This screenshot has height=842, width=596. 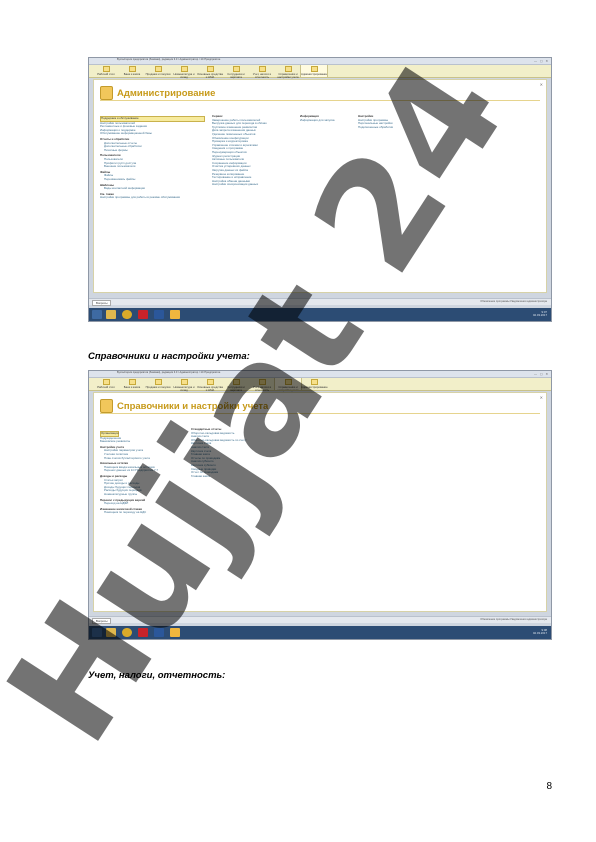 I want to click on link-list: Помощник по переходу на НДС, so click(x=142, y=513).